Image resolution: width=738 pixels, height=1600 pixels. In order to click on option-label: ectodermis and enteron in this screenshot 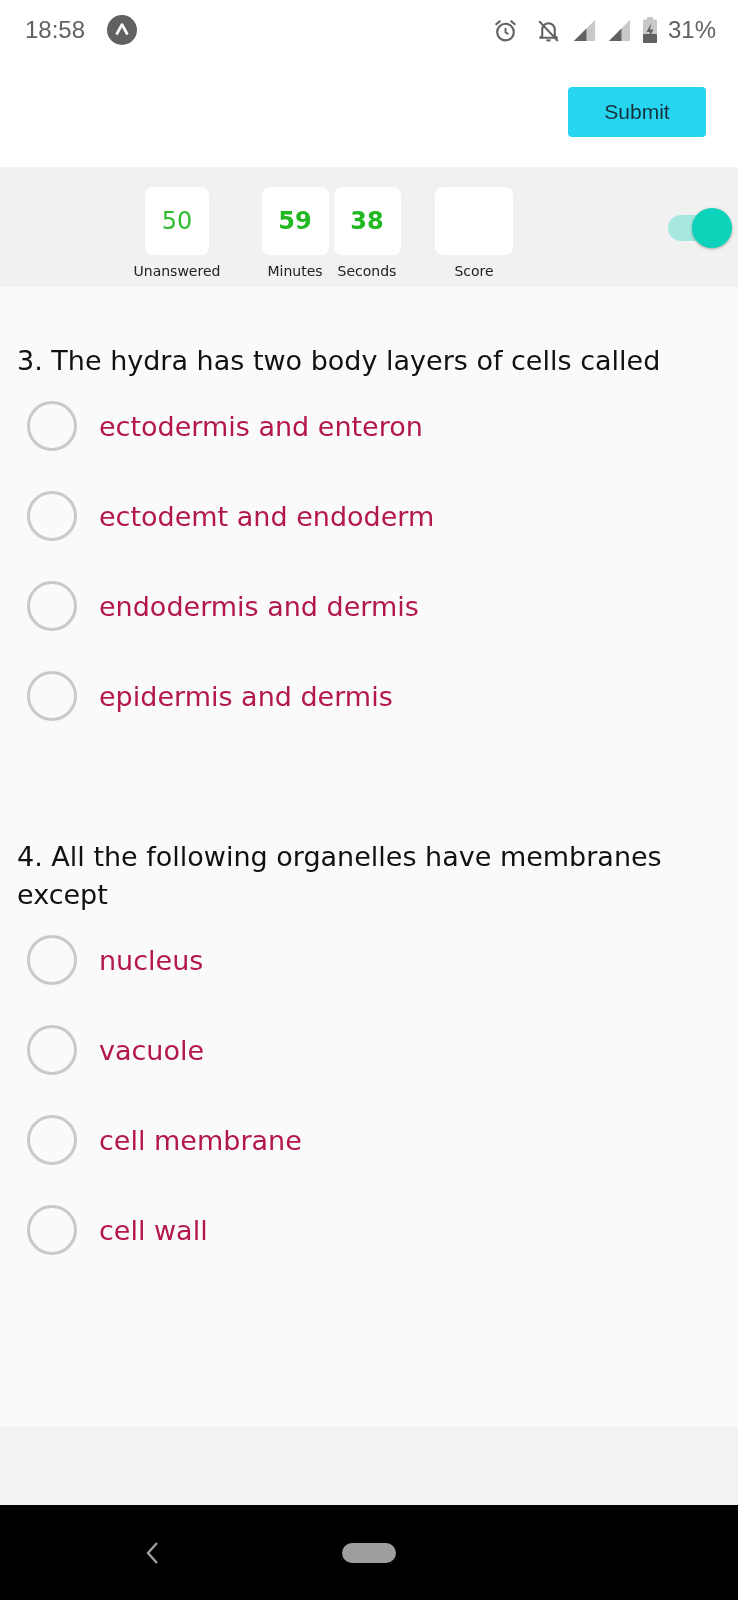, I will do `click(261, 426)`.